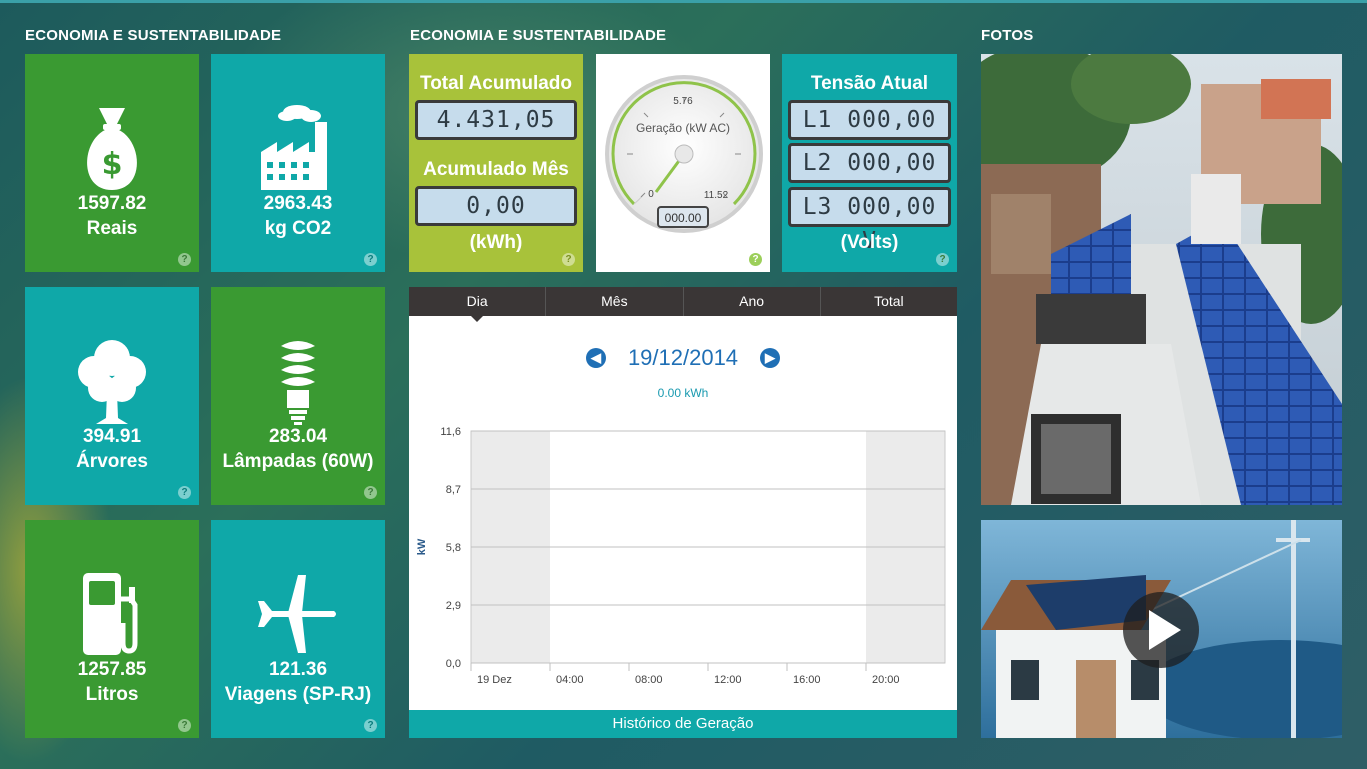  Describe the element at coordinates (112, 669) in the screenshot. I see `tile-value: 1257.85` at that location.